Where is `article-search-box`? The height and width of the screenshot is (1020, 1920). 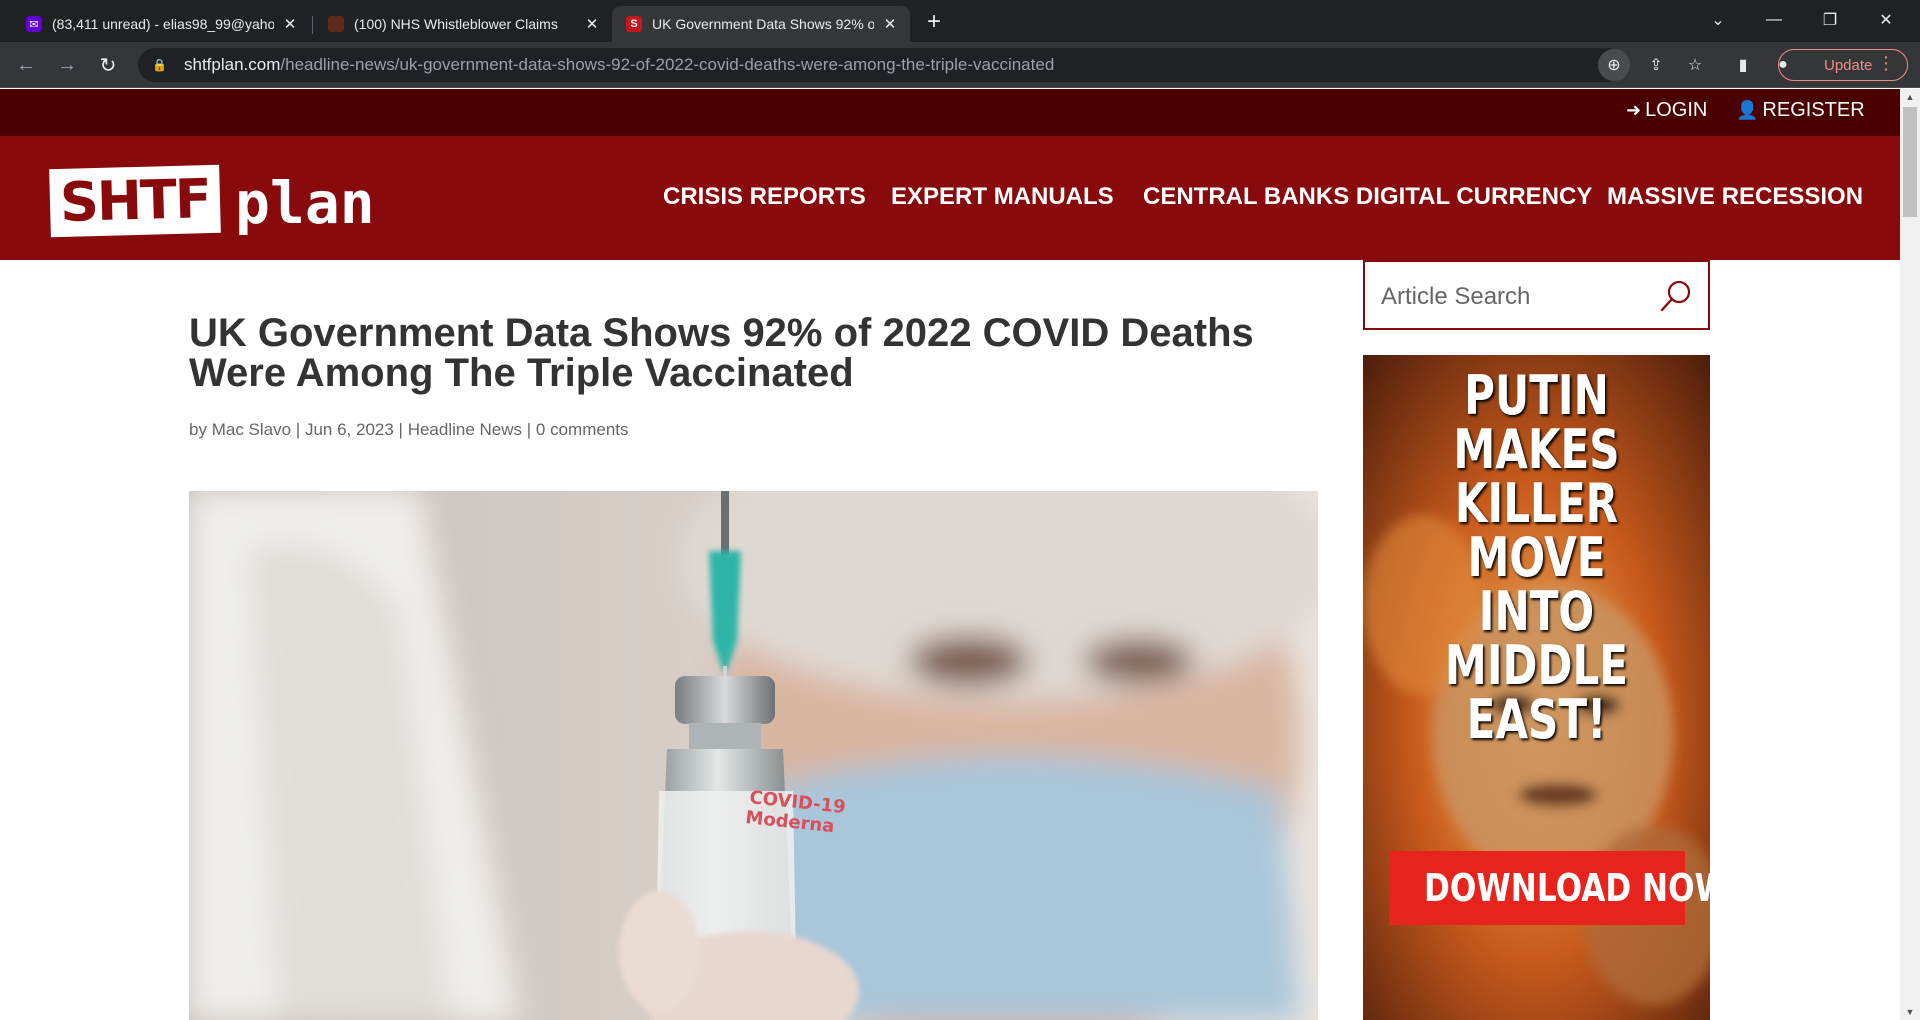 article-search-box is located at coordinates (1536, 295).